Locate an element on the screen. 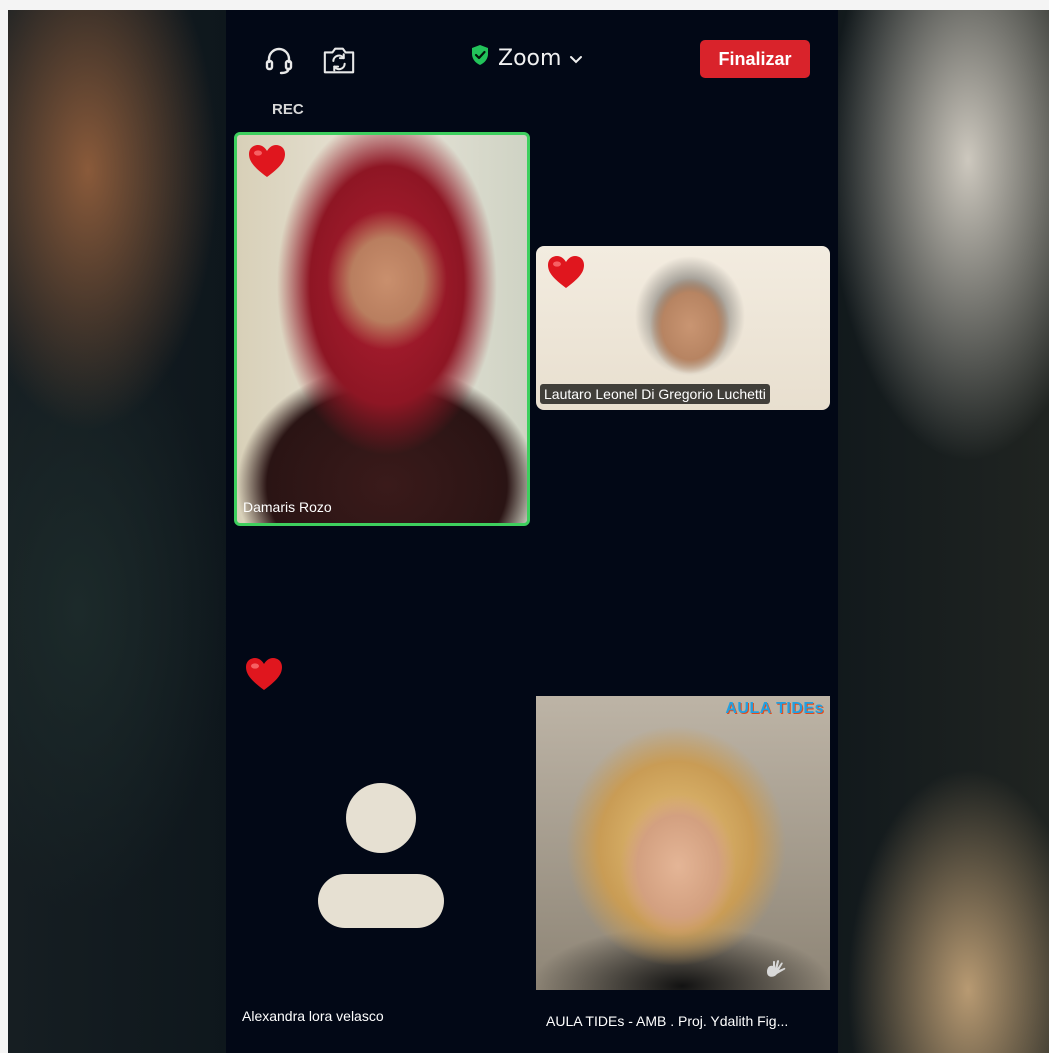  headset-icon is located at coordinates (279, 60).